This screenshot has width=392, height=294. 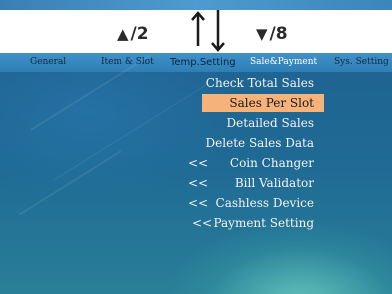 What do you see at coordinates (48, 62) in the screenshot?
I see `tab-general: General` at bounding box center [48, 62].